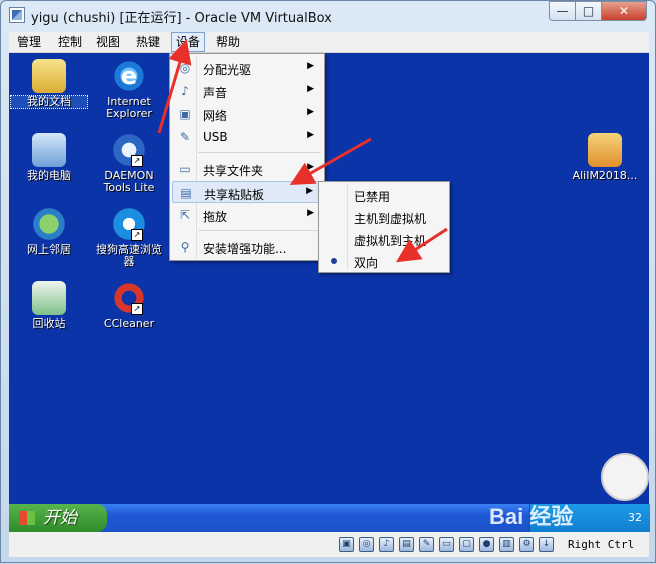  What do you see at coordinates (174, 86) in the screenshot?
I see `annotation-arrow-devices` at bounding box center [174, 86].